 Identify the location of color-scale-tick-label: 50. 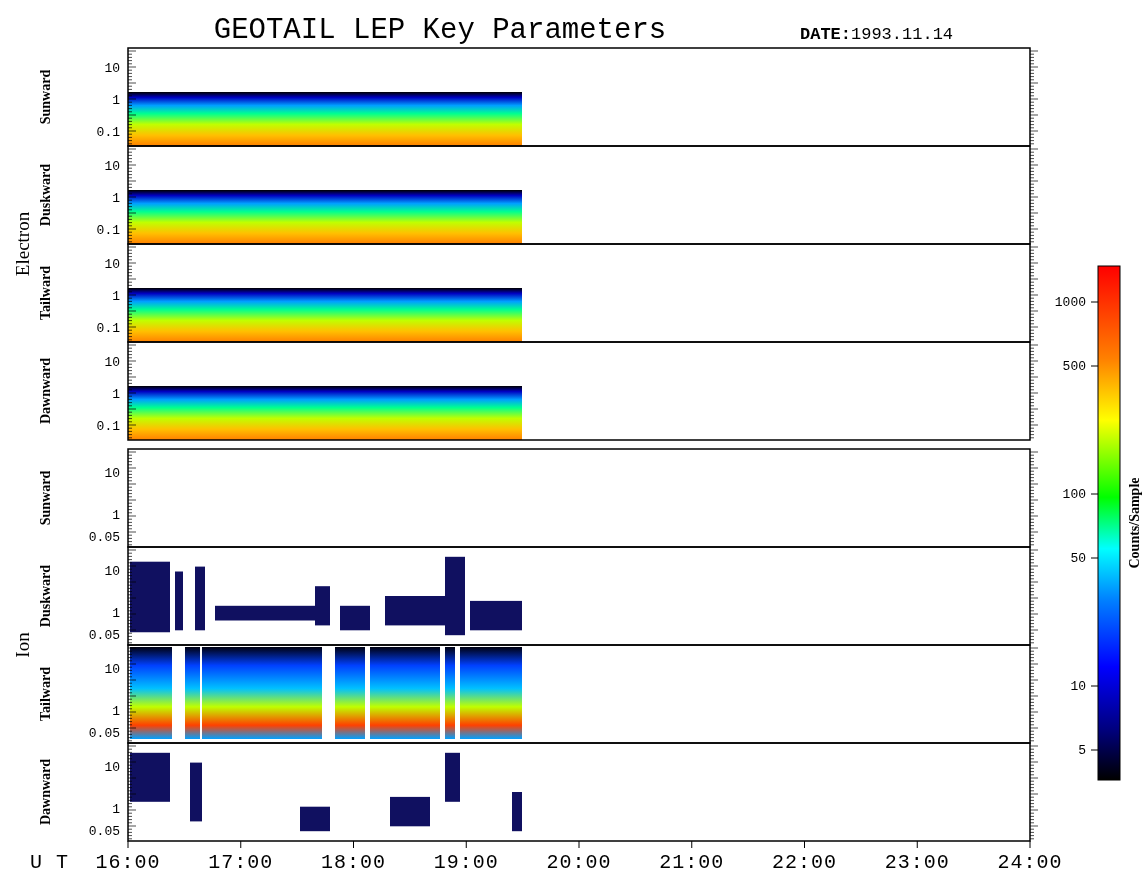
(1078, 558).